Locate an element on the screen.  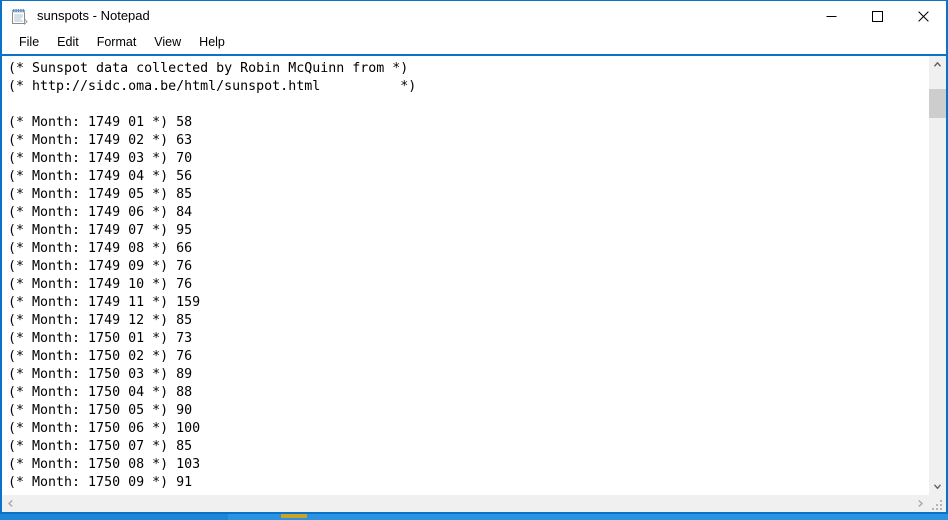
chevron-down-icon is located at coordinates (937, 486).